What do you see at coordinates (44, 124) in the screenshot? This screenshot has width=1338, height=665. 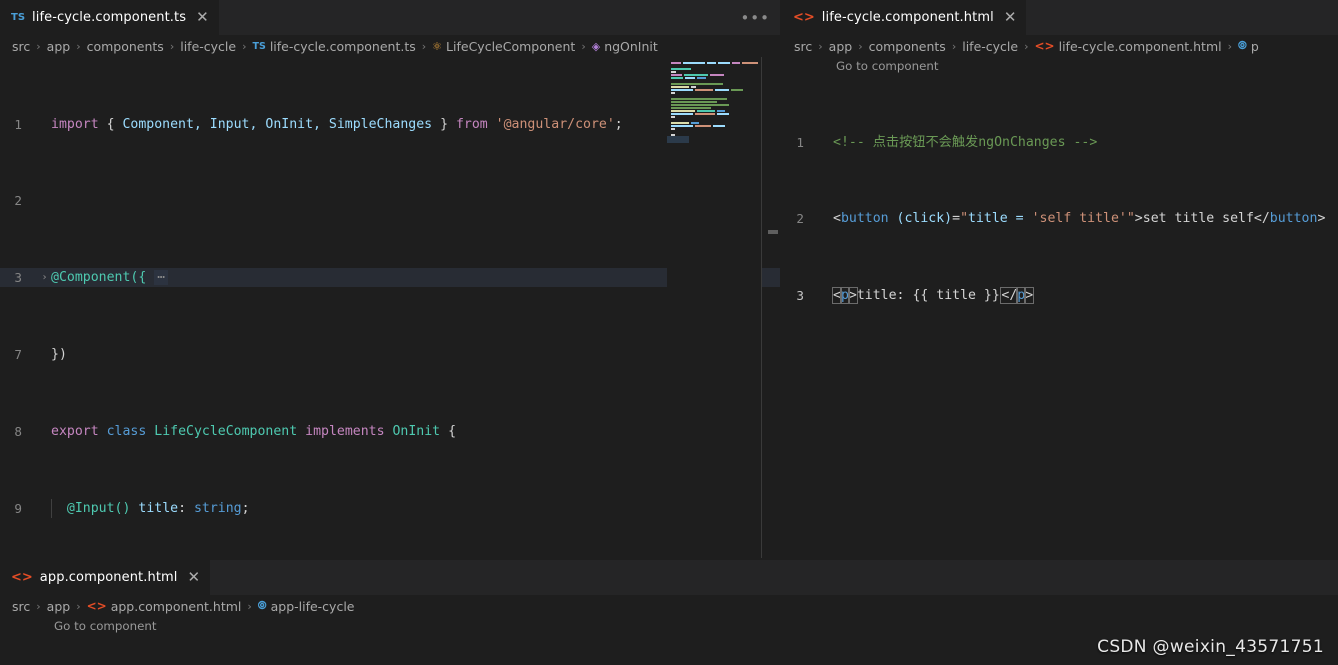 I see `fold-gutter` at bounding box center [44, 124].